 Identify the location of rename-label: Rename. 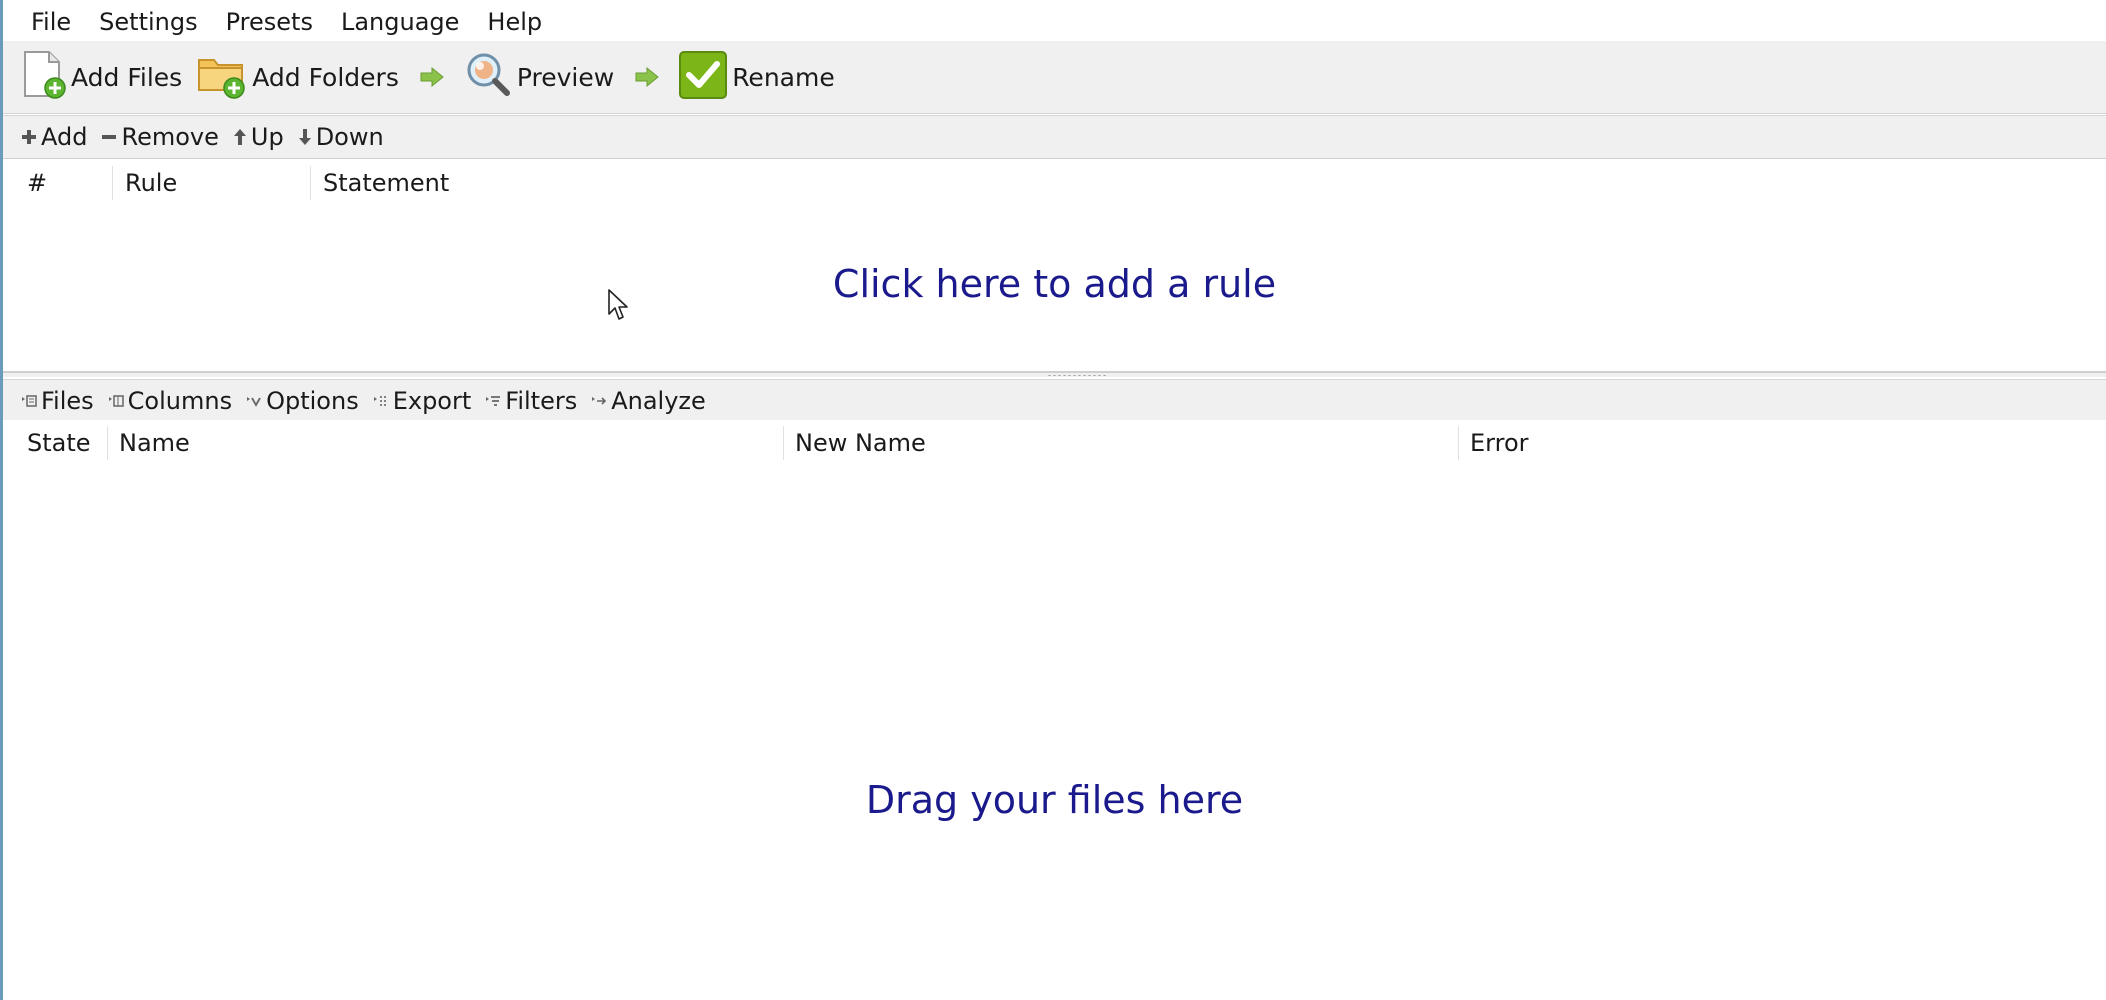
(783, 77).